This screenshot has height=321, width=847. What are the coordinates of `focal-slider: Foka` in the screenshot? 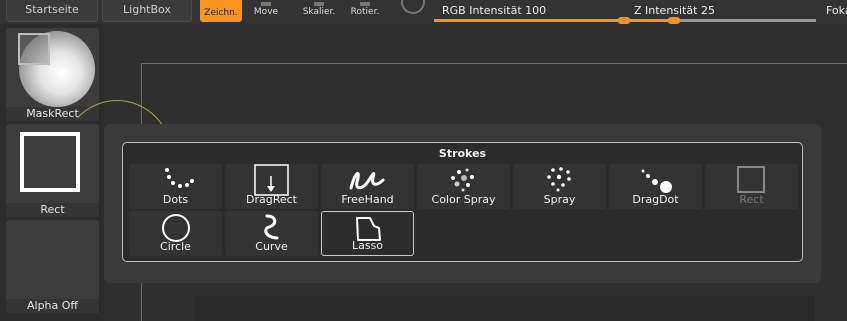 It's located at (832, 10).